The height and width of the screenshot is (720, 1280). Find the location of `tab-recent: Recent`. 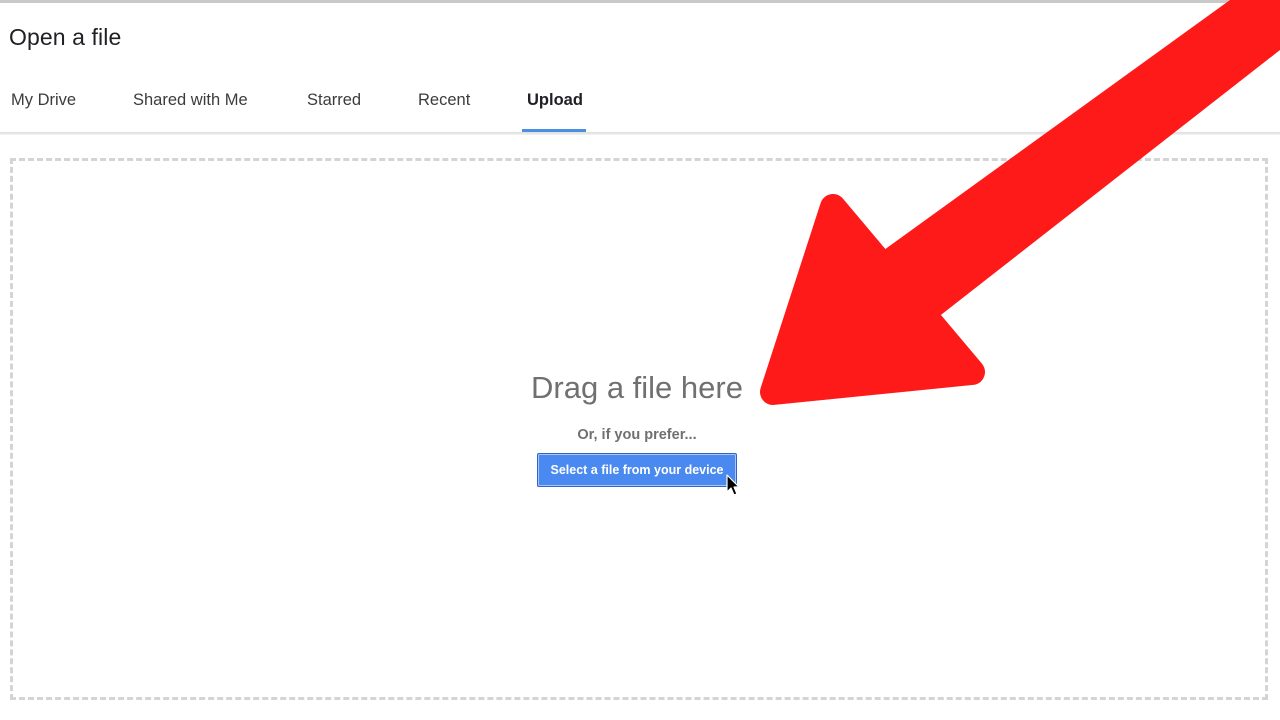

tab-recent: Recent is located at coordinates (444, 102).